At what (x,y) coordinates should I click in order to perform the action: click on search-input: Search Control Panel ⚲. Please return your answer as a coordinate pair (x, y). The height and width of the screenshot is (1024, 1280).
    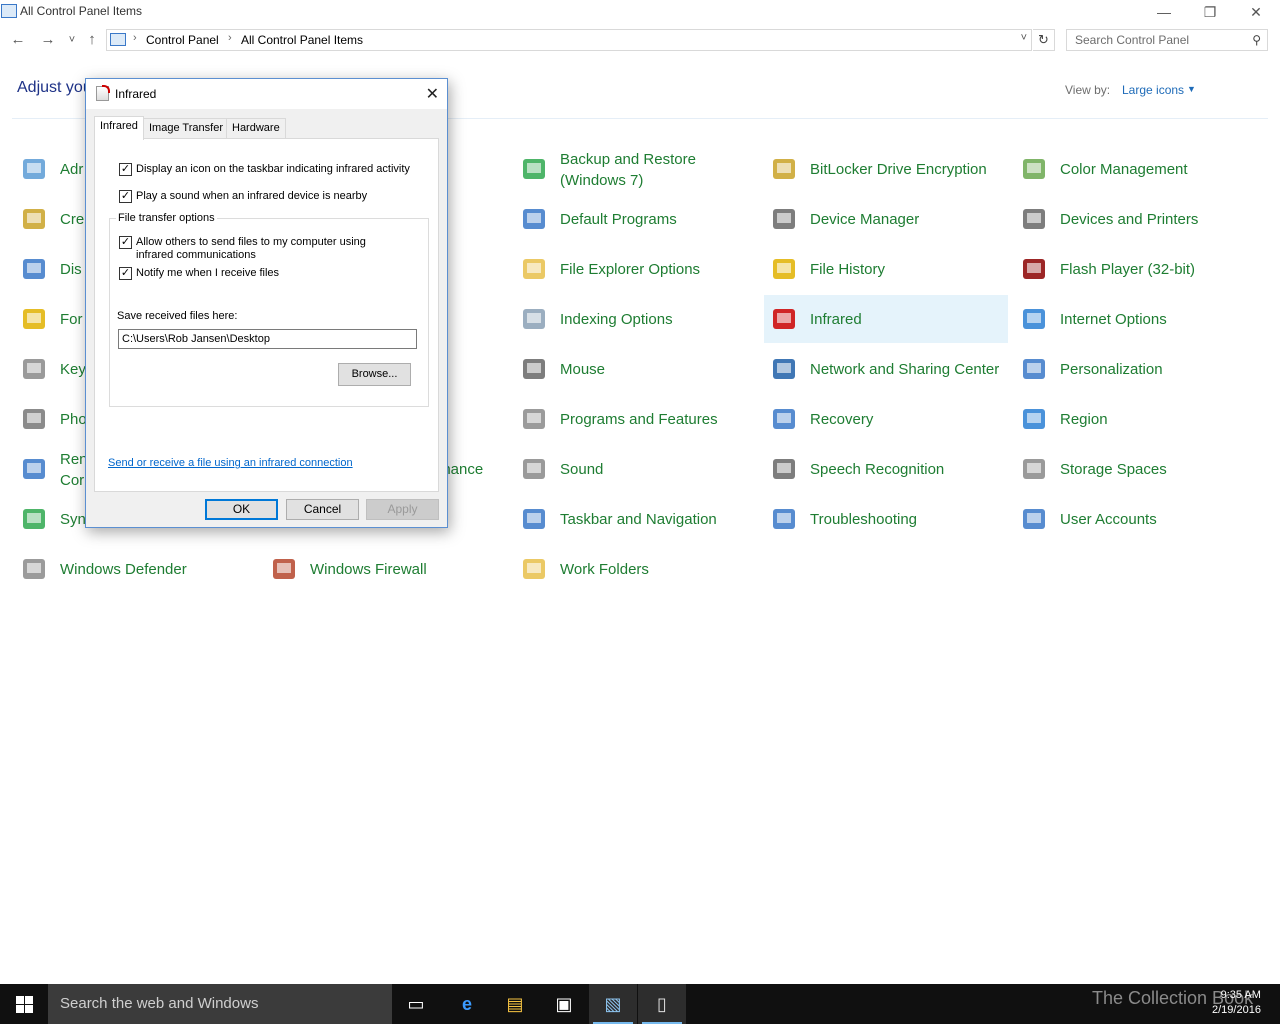
    Looking at the image, I should click on (1167, 40).